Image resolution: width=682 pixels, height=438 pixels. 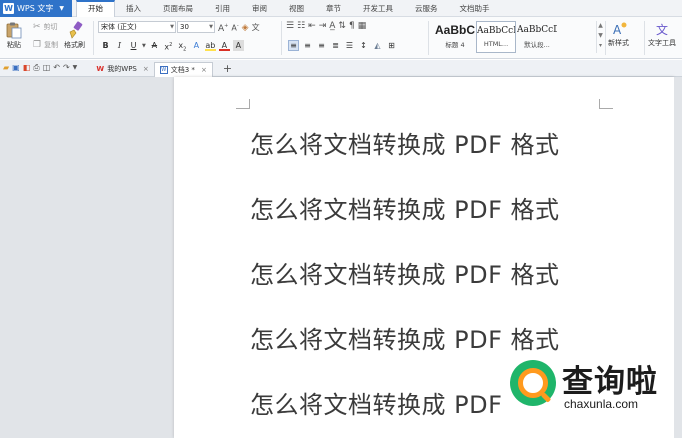 What do you see at coordinates (133, 8) in the screenshot?
I see `tab-insert: 插入` at bounding box center [133, 8].